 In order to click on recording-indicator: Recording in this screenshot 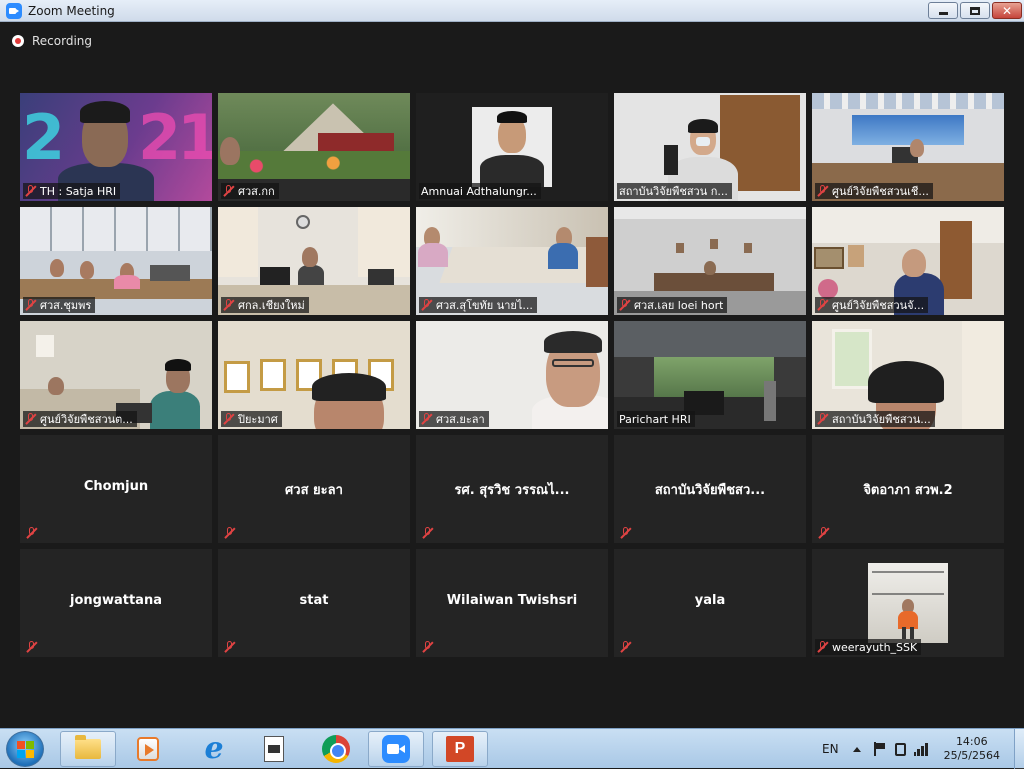, I will do `click(52, 41)`.